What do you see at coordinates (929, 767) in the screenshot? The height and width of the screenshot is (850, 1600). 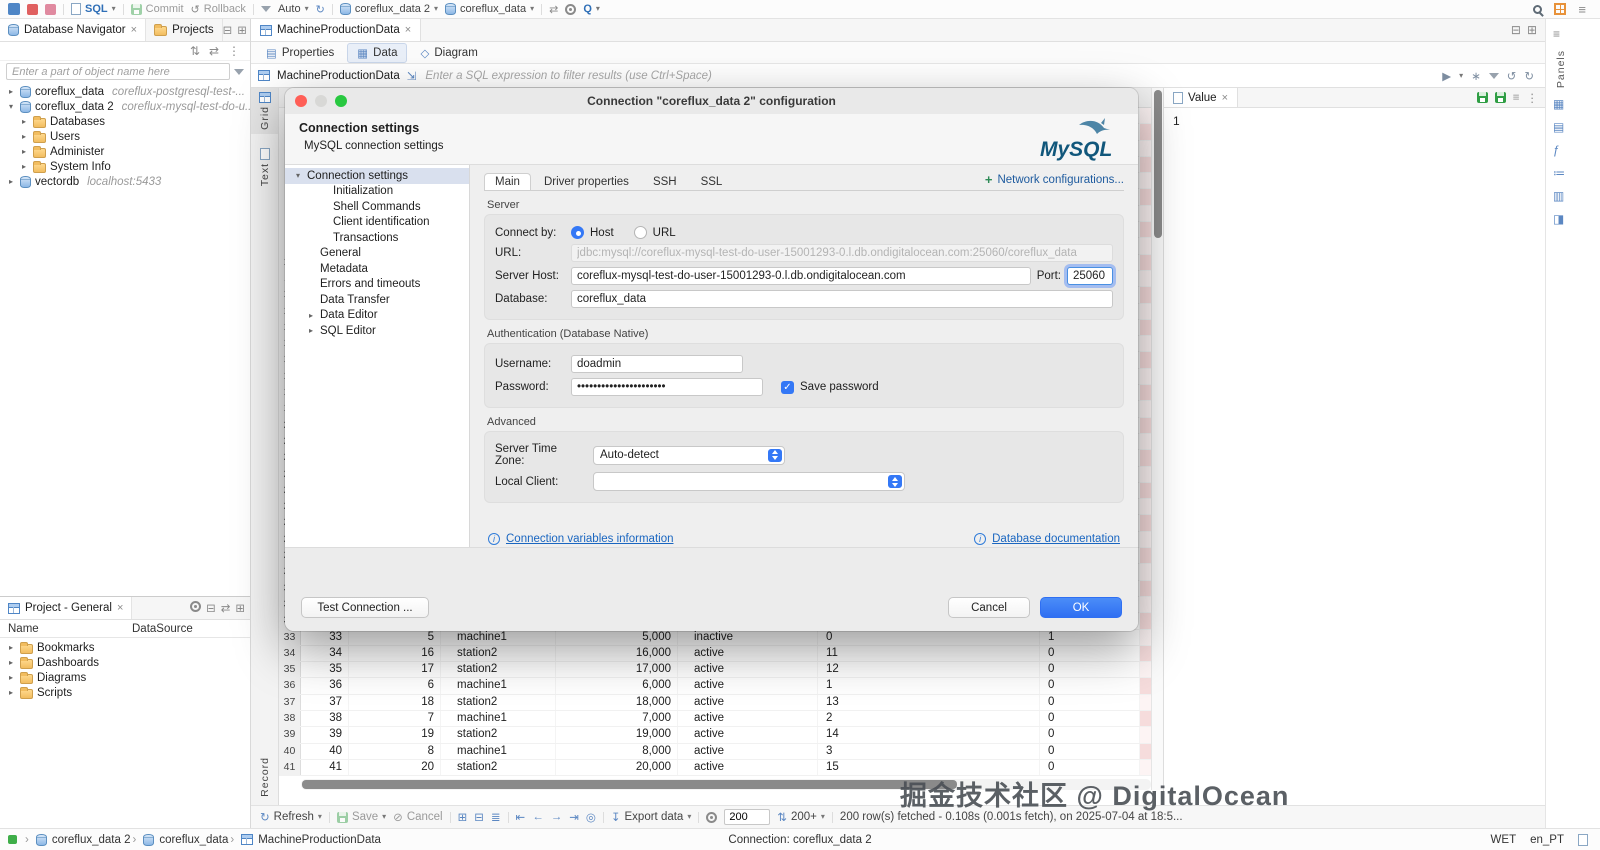 I see `cell-count: 15` at bounding box center [929, 767].